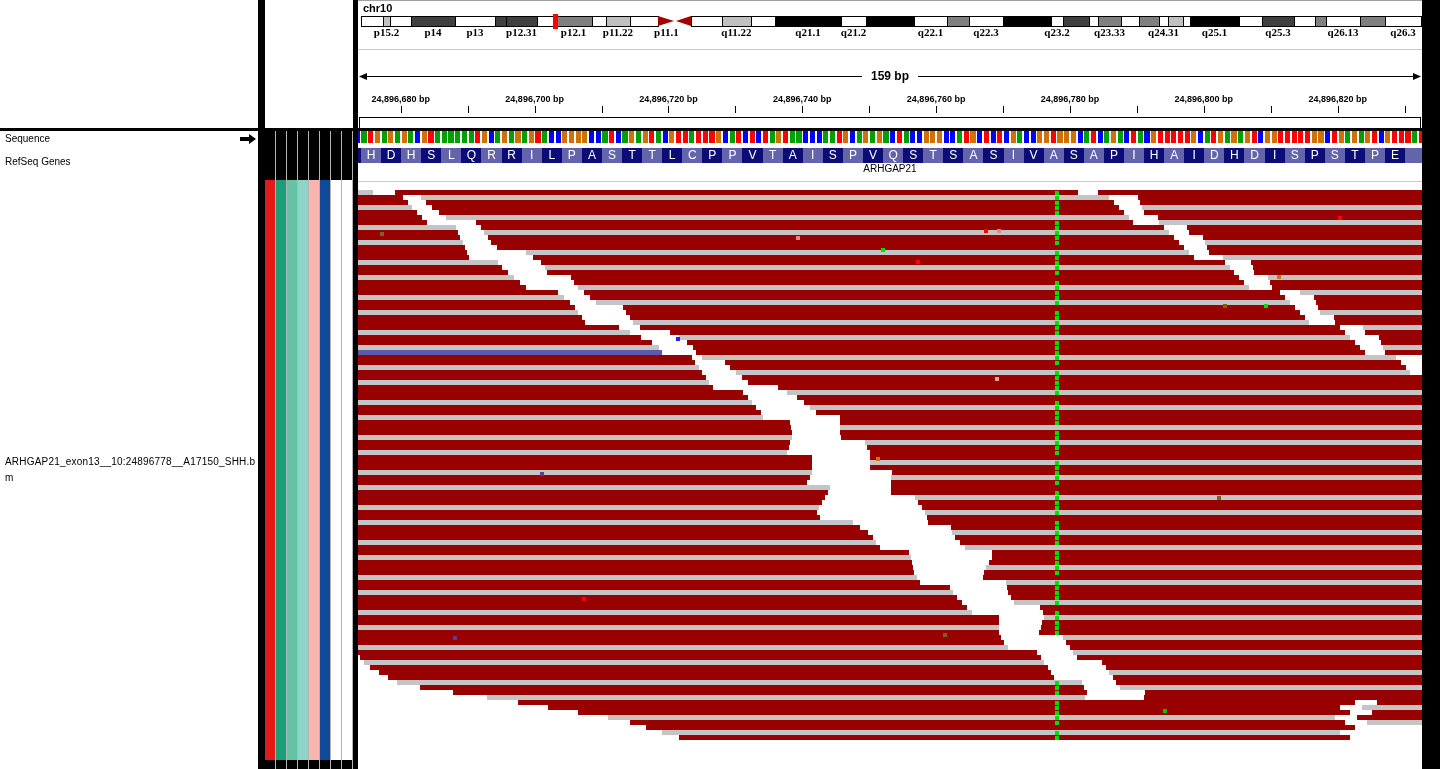 The image size is (1440, 769). I want to click on band-label: p12.1, so click(573, 32).